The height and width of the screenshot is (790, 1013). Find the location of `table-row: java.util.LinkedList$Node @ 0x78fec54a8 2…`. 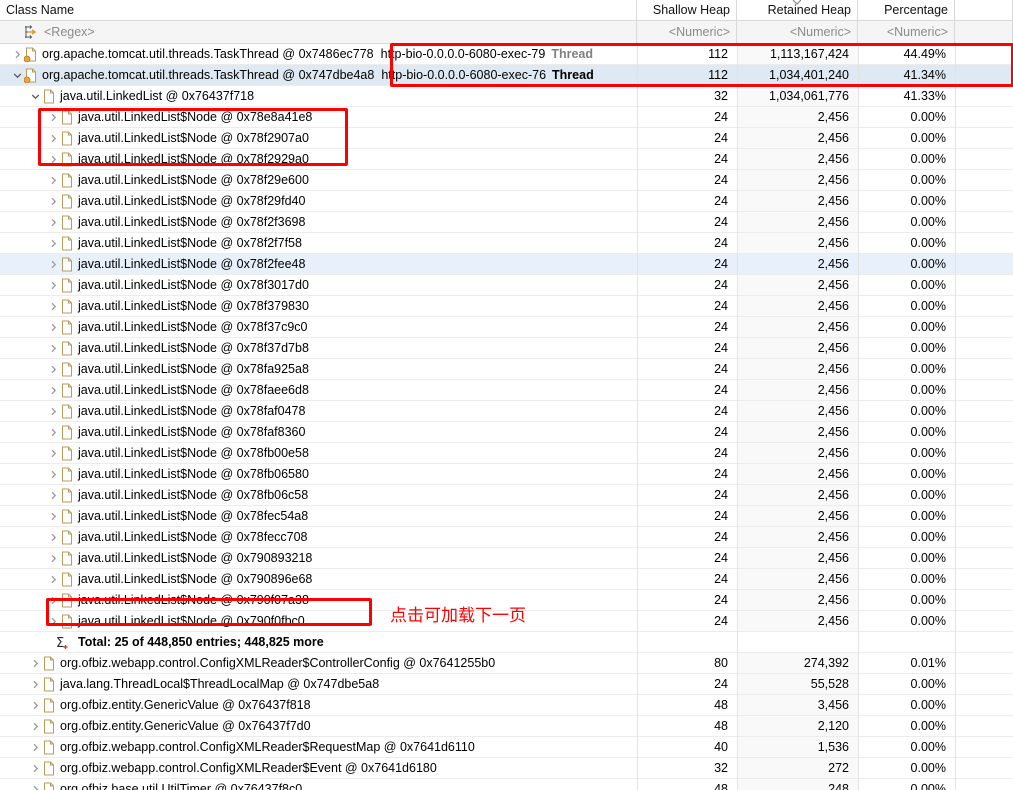

table-row: java.util.LinkedList$Node @ 0x78fec54a8 2… is located at coordinates (506, 516).